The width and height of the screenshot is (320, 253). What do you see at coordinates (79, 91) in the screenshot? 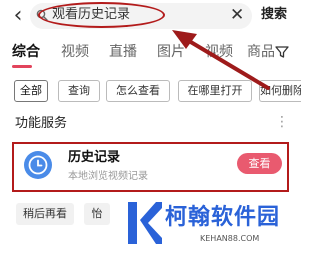
I see `chip-query: 查询` at bounding box center [79, 91].